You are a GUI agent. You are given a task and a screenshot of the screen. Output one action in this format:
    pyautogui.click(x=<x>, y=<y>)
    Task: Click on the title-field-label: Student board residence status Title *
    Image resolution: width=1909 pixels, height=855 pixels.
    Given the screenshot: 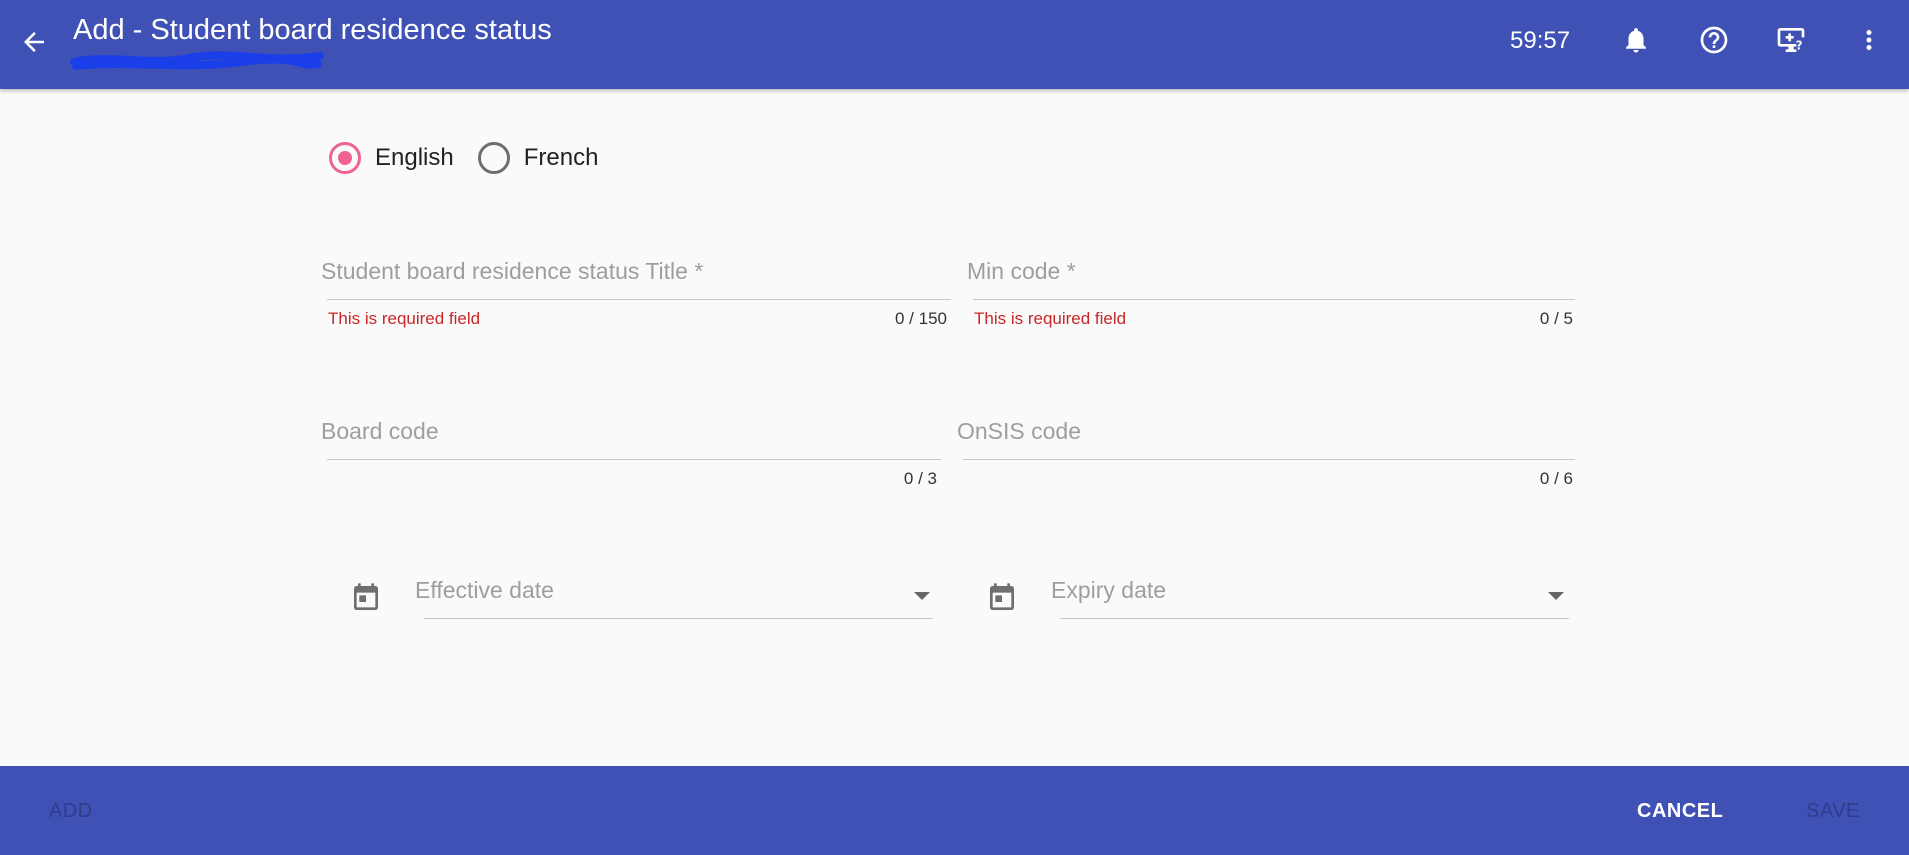 What is the action you would take?
    pyautogui.click(x=512, y=271)
    